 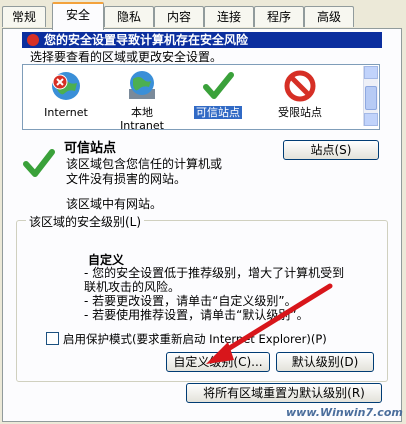 What do you see at coordinates (371, 119) in the screenshot?
I see `scroll-down-button` at bounding box center [371, 119].